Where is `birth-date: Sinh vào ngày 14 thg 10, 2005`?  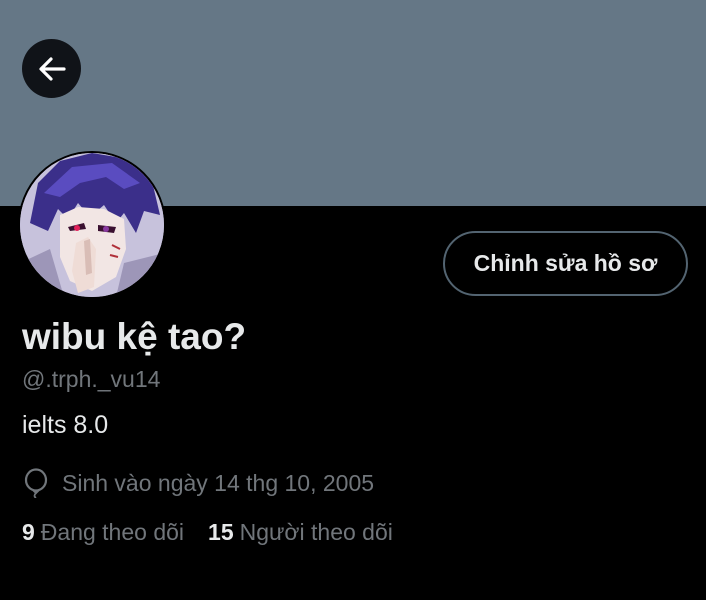
birth-date: Sinh vào ngày 14 thg 10, 2005 is located at coordinates (198, 483).